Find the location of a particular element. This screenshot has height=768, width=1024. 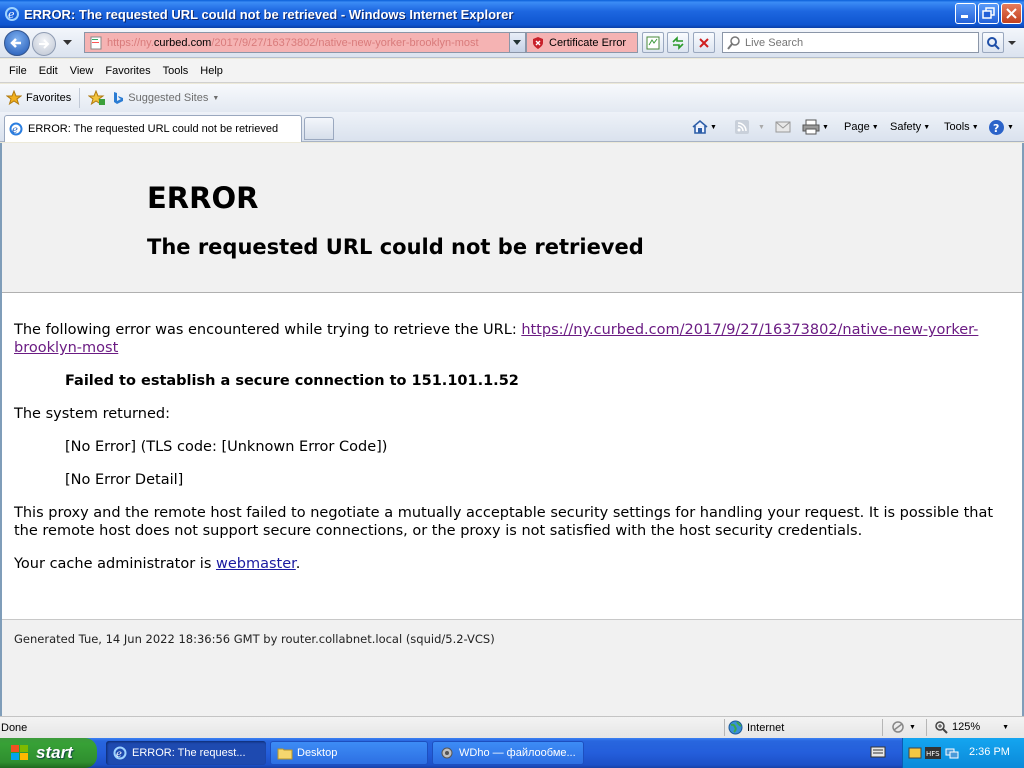

menu-help: Help is located at coordinates (211, 71).